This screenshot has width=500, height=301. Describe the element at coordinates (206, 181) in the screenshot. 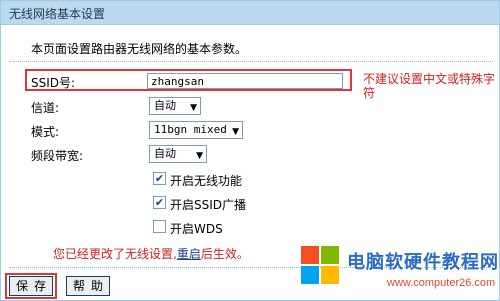

I see `wireless-enable-label: 开启无线功能` at that location.